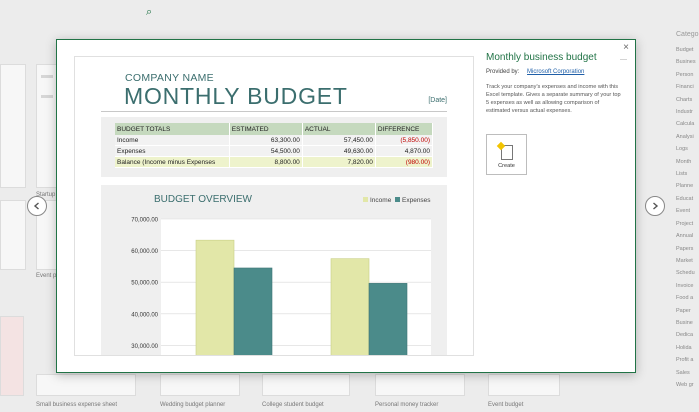  I want to click on thumb-caption: College student budget, so click(293, 405).